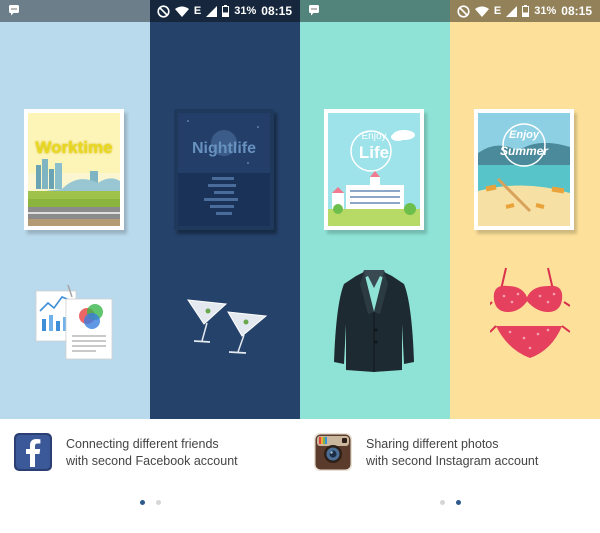 This screenshot has width=600, height=533. I want to click on description-line-1: Sharing different photos, so click(432, 444).